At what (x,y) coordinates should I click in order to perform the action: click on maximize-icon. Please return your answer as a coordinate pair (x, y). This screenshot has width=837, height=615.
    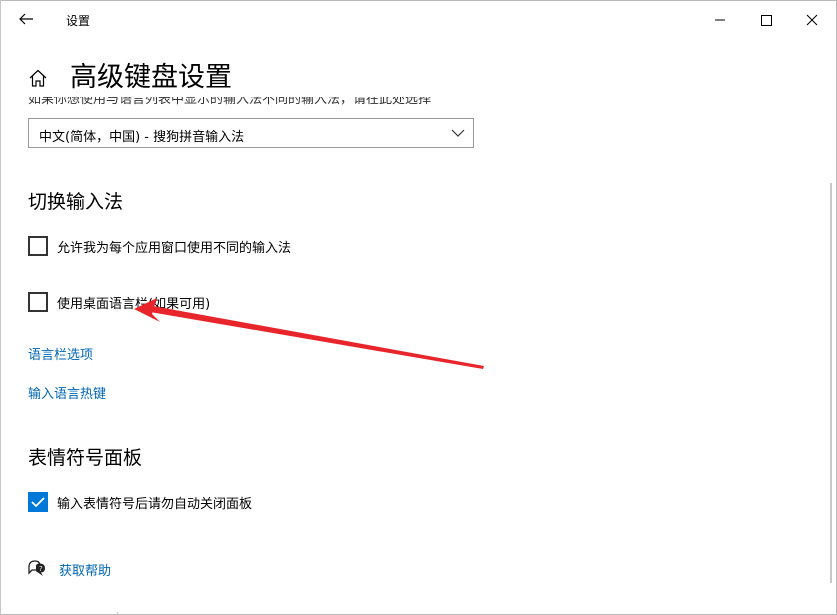
    Looking at the image, I should click on (766, 20).